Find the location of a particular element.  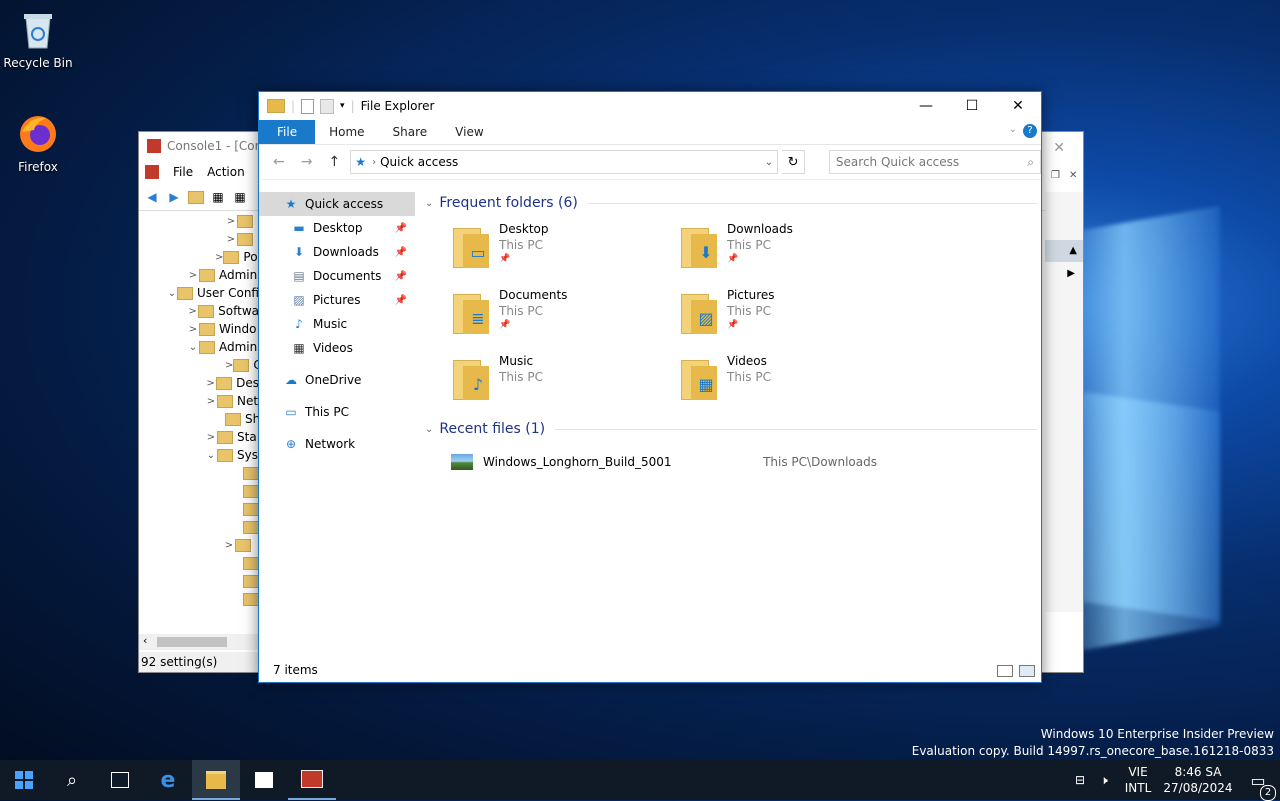

network-status-icon: ⊟ is located at coordinates (1080, 780).